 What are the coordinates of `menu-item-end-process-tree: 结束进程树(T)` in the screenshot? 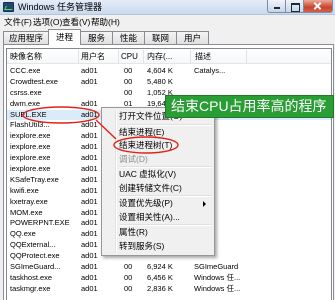 It's located at (158, 146).